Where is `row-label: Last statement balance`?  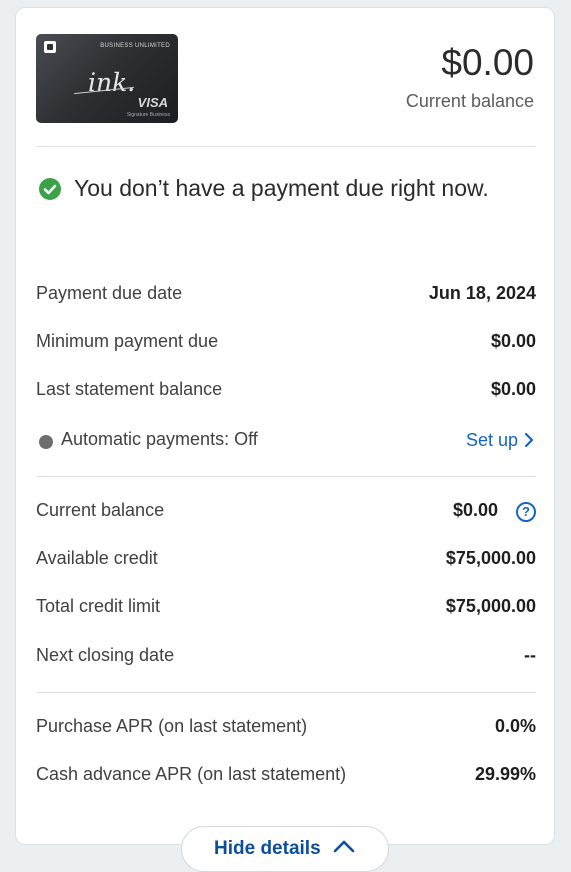
row-label: Last statement balance is located at coordinates (129, 389).